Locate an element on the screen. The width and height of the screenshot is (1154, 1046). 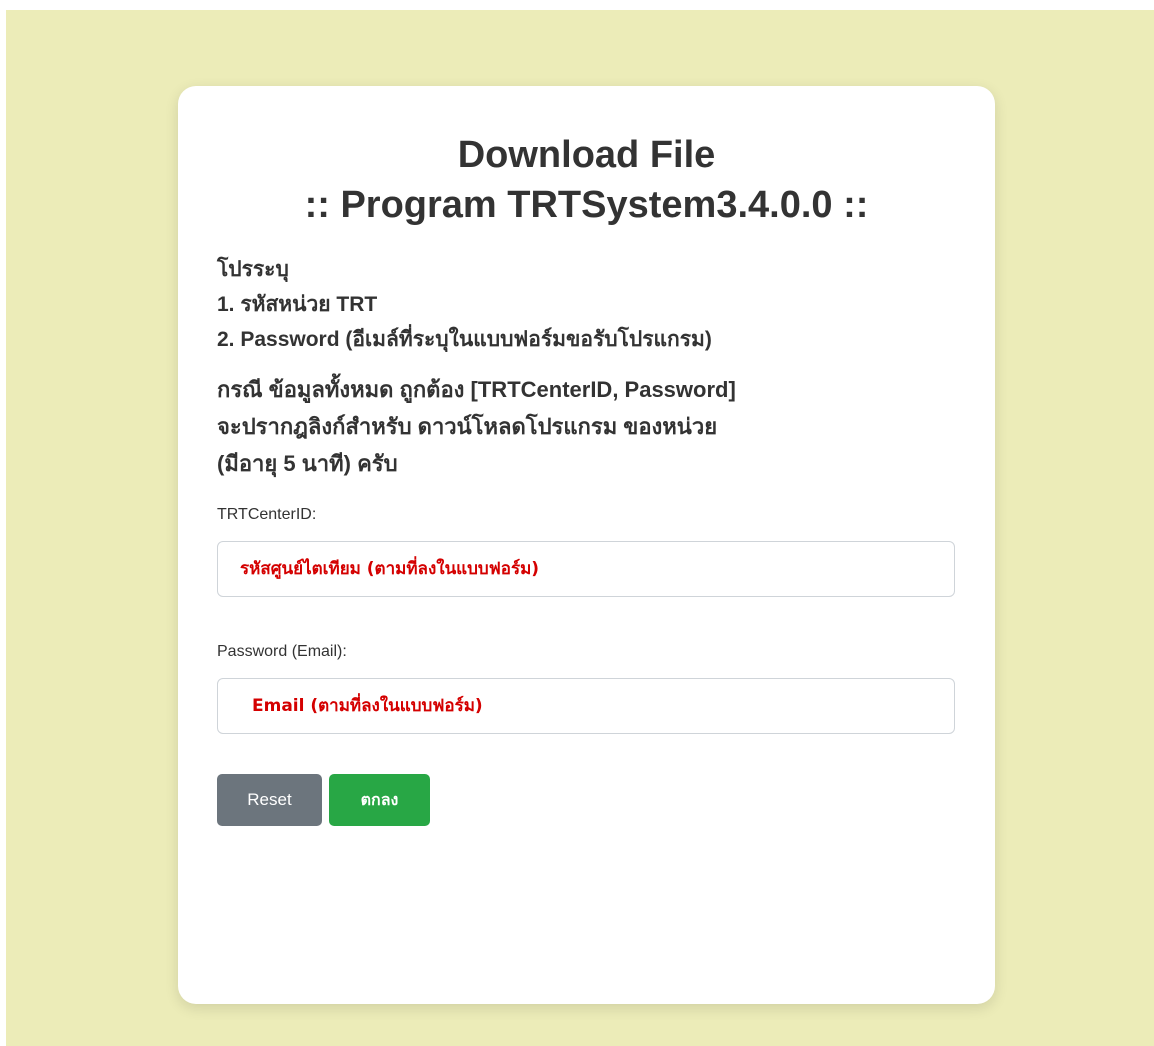
center-id-label: TRTCenterID: is located at coordinates (267, 514).